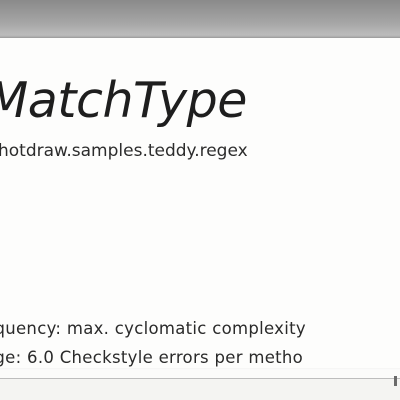 Image resolution: width=400 pixels, height=400 pixels. I want to click on metric-average-line: age: 6.0 Checkstyle errors per metho, so click(152, 357).